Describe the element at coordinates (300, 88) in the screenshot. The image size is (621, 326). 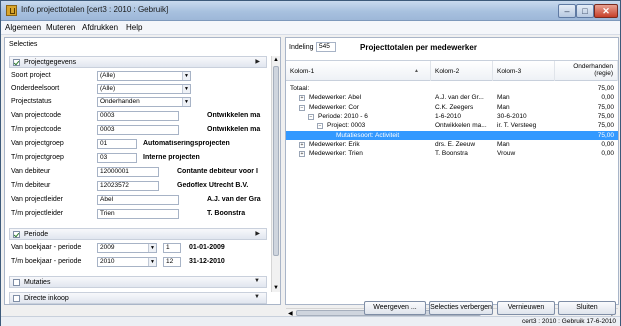
I see `cell-kolom-1: Totaal:` at that location.